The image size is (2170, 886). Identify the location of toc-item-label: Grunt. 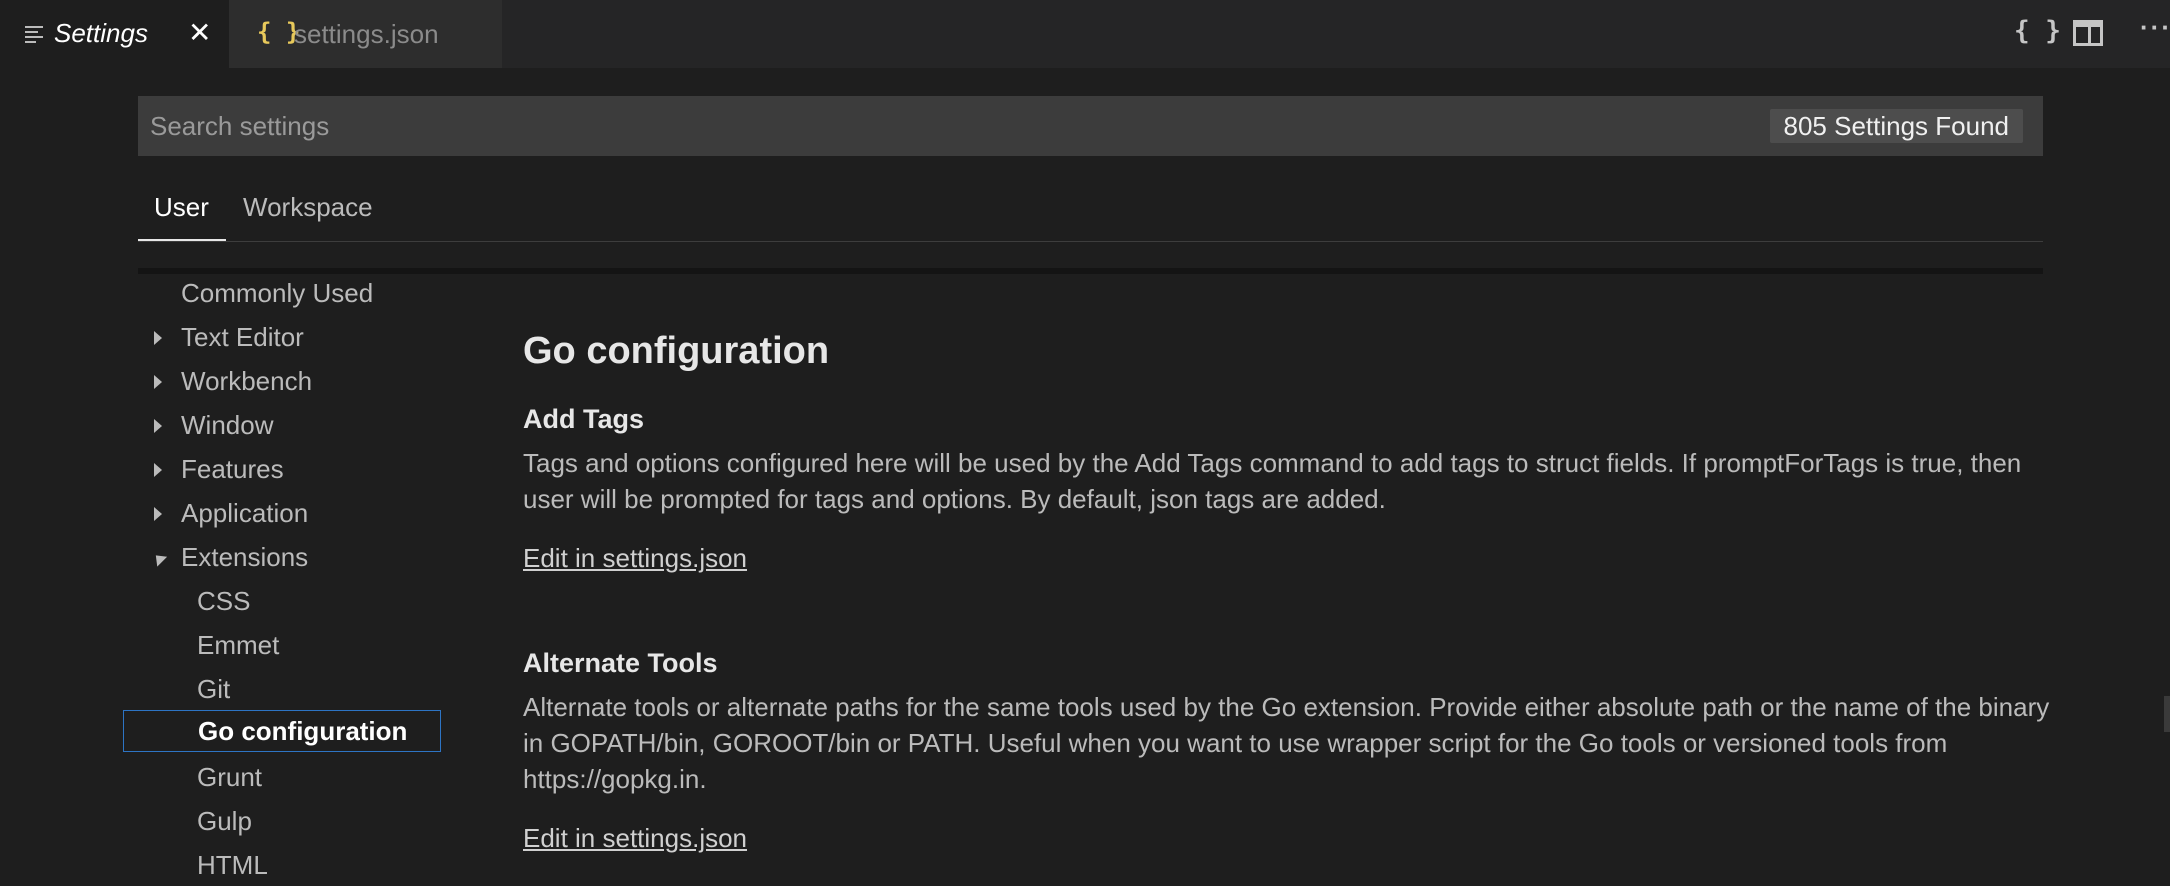
(230, 777).